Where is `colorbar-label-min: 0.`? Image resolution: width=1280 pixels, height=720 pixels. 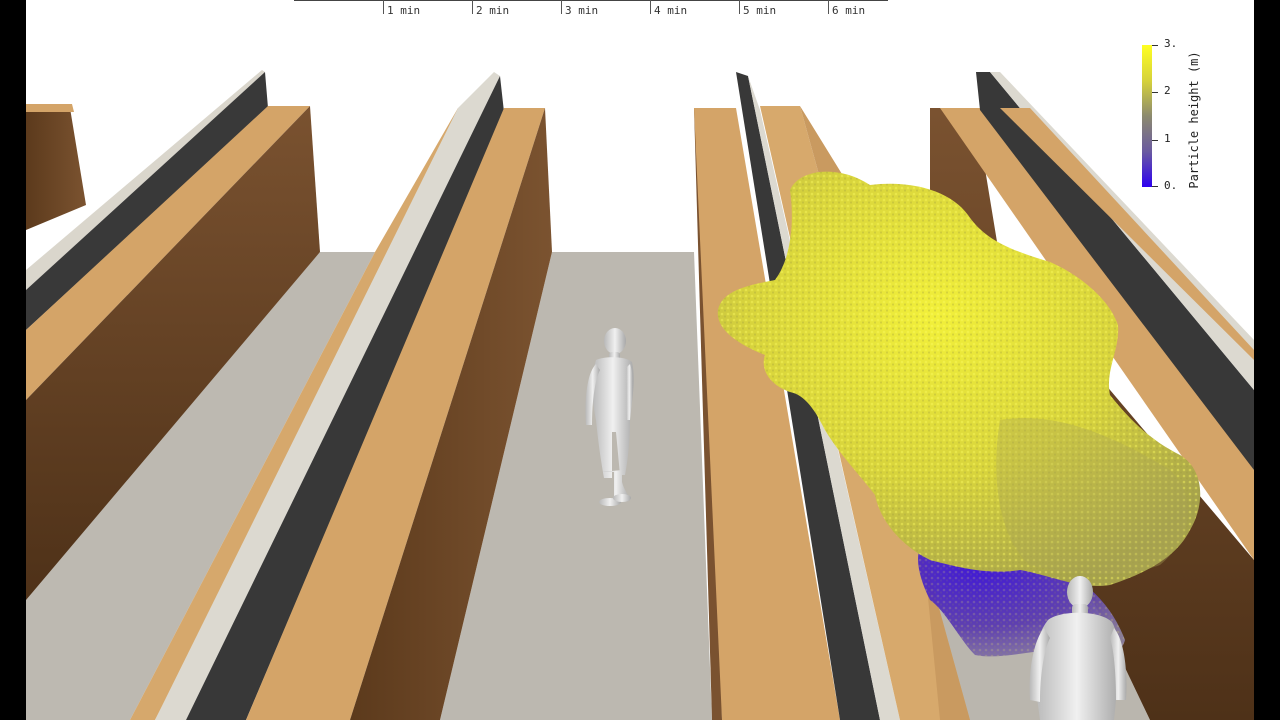
colorbar-label-min: 0. is located at coordinates (1171, 185).